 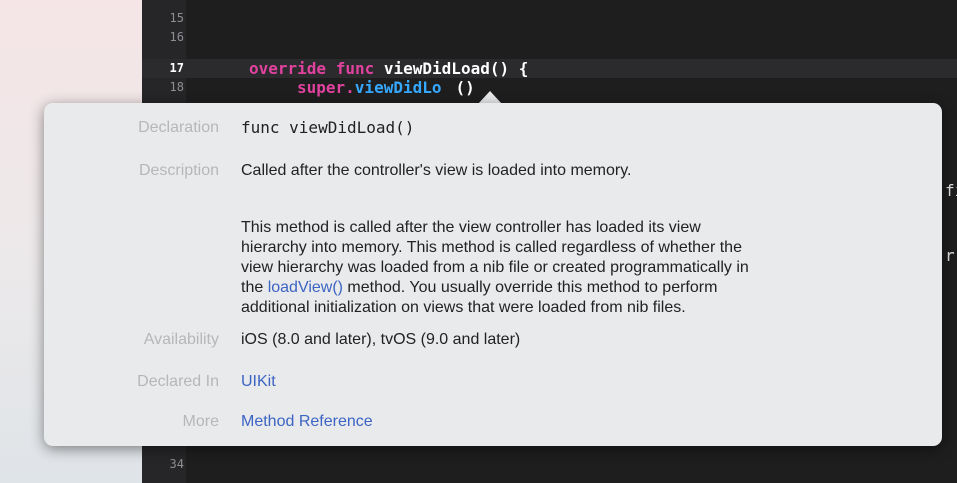 I want to click on code-line: 18, so click(x=549, y=87).